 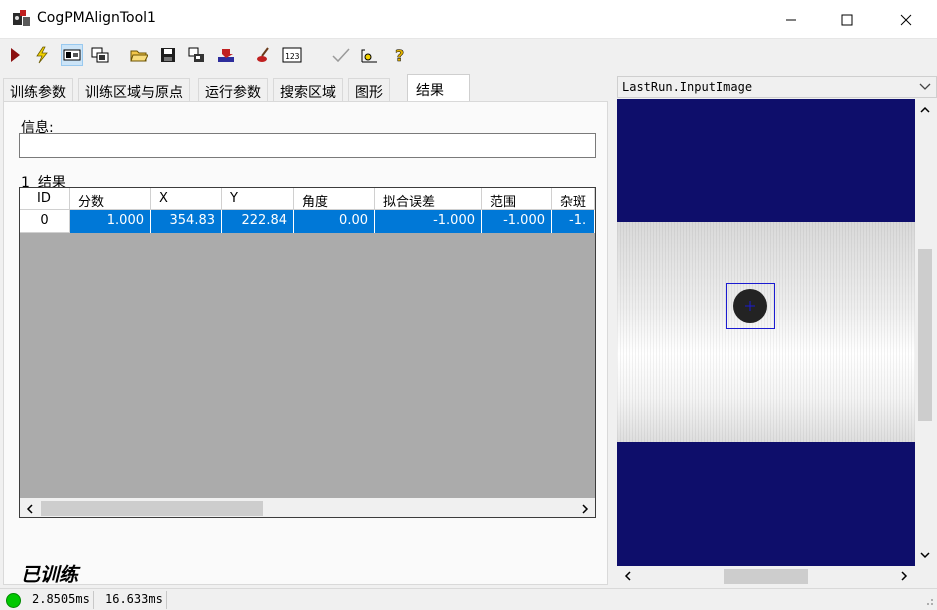 I want to click on app-icon, so click(x=21, y=18).